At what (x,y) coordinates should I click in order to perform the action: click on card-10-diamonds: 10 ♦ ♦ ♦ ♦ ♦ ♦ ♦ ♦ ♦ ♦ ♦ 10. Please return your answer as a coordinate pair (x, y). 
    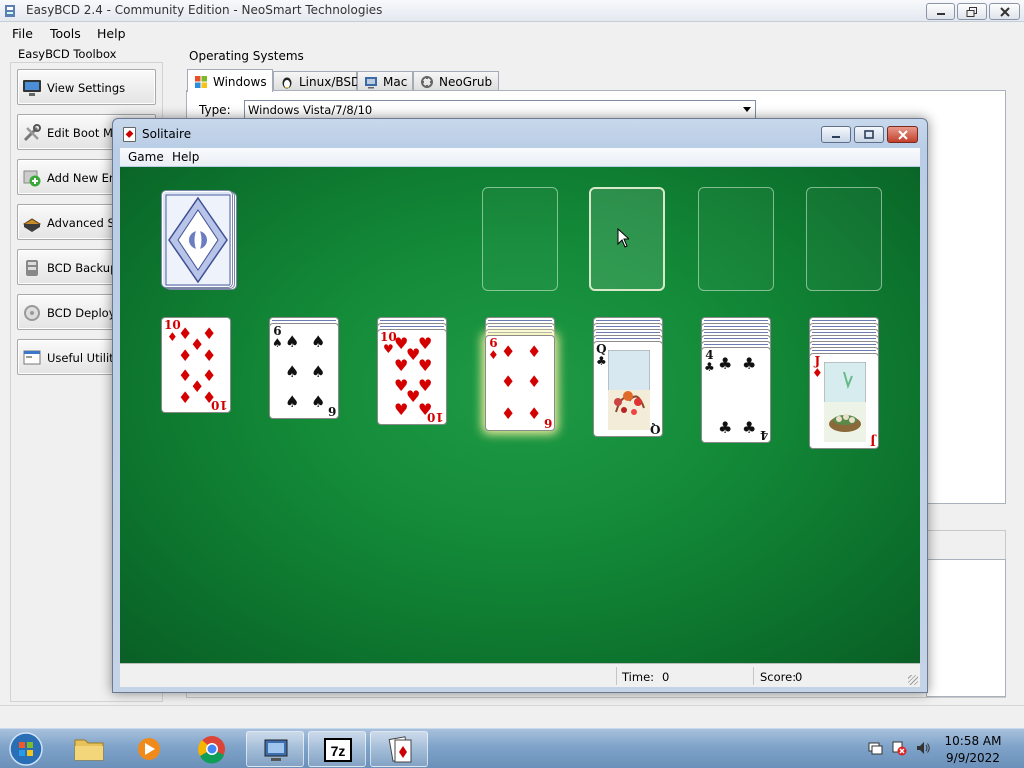
    Looking at the image, I should click on (196, 365).